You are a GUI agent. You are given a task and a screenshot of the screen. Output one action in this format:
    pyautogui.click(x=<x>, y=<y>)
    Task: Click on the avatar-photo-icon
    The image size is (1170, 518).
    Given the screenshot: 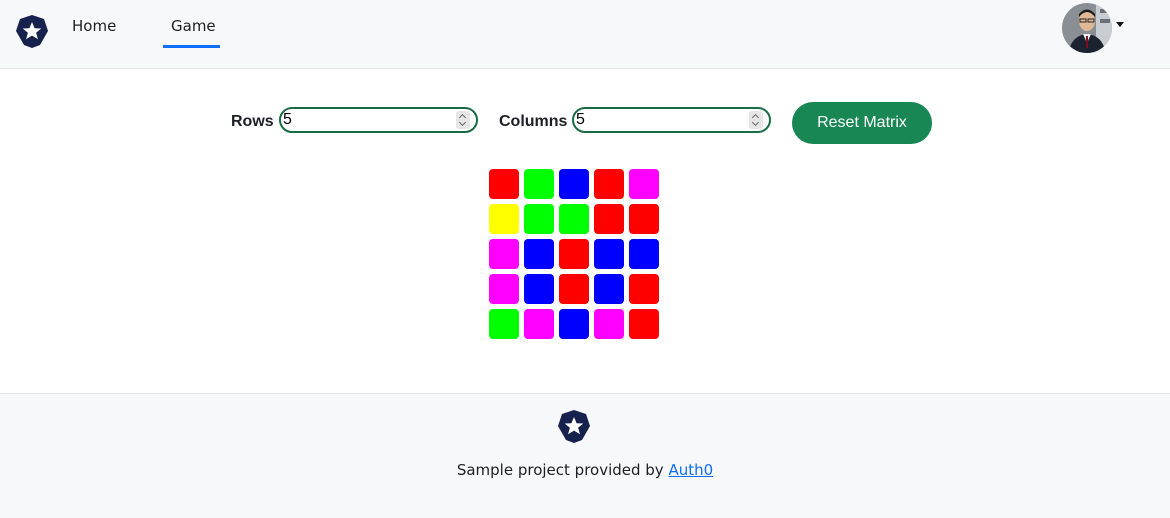 What is the action you would take?
    pyautogui.click(x=1087, y=28)
    